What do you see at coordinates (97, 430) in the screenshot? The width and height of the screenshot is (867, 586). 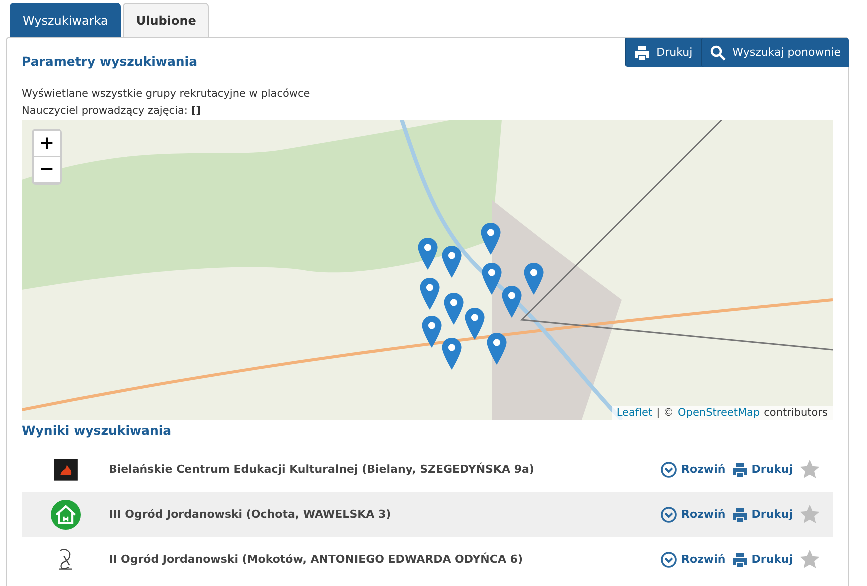 I see `section-title: Wyniki wyszukiwania` at bounding box center [97, 430].